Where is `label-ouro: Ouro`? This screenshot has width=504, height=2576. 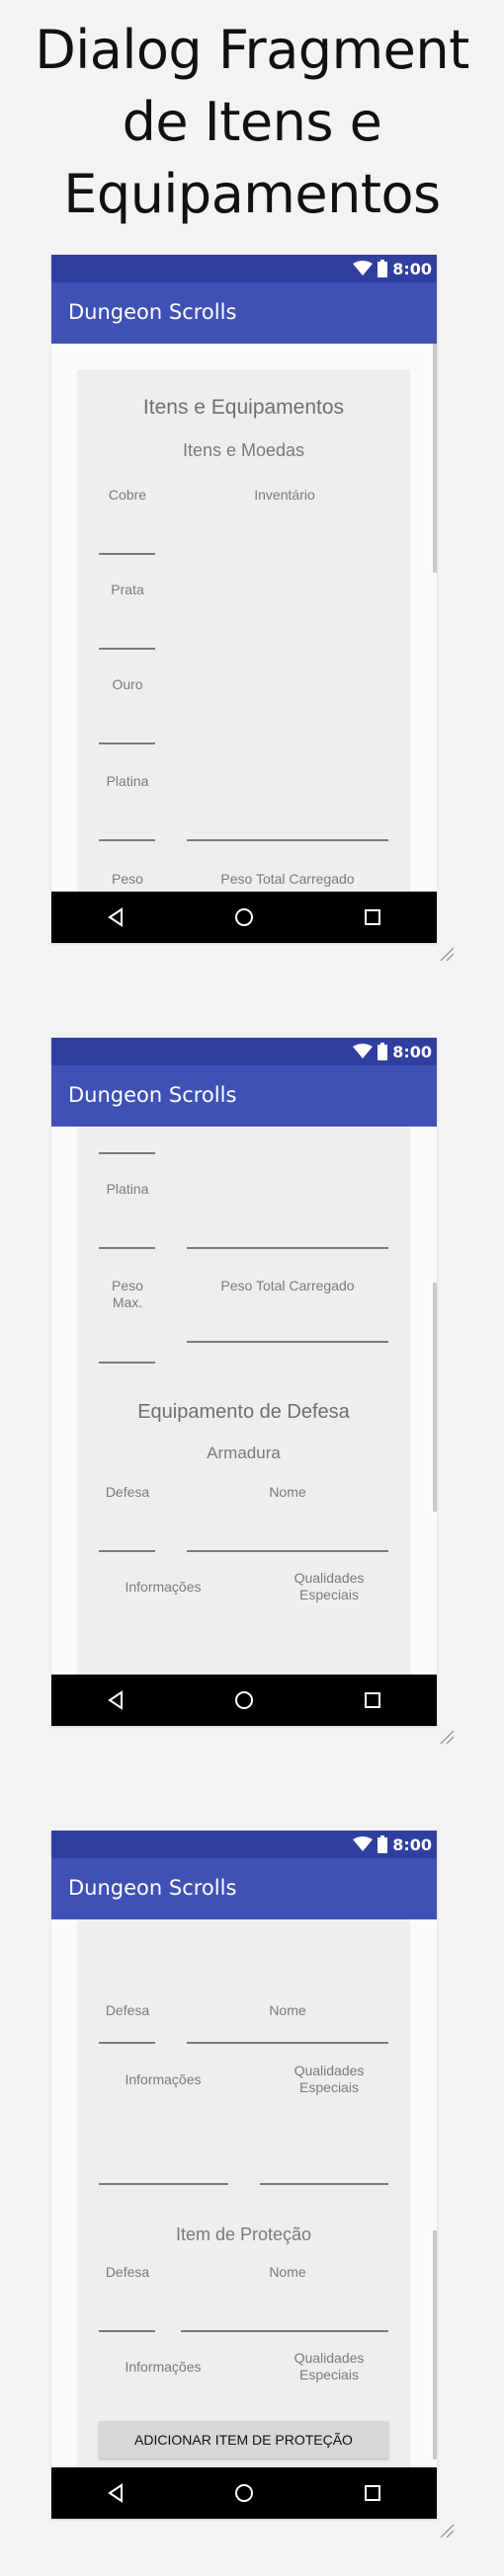 label-ouro: Ouro is located at coordinates (127, 684).